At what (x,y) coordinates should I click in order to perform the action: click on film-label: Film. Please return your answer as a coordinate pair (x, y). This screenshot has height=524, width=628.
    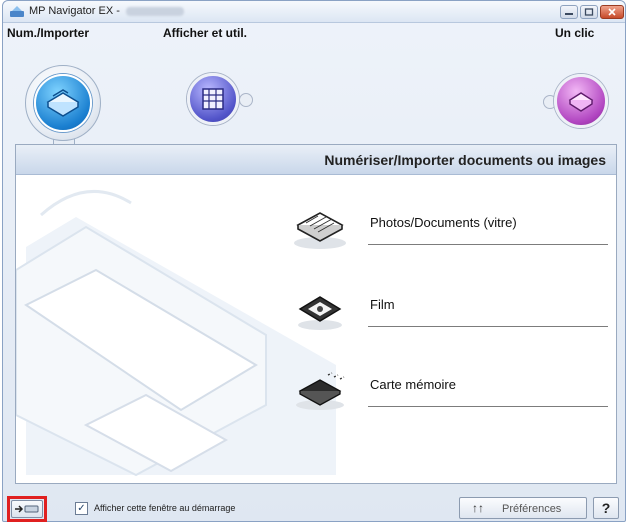
    Looking at the image, I should click on (382, 304).